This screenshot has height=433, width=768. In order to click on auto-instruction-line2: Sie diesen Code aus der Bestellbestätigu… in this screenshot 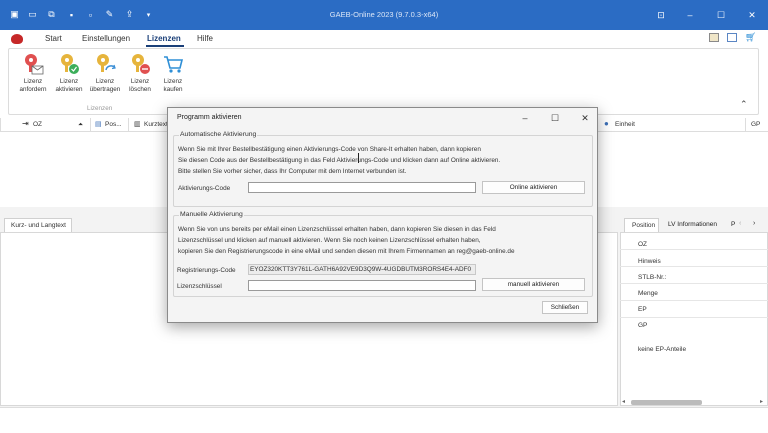, I will do `click(339, 160)`.